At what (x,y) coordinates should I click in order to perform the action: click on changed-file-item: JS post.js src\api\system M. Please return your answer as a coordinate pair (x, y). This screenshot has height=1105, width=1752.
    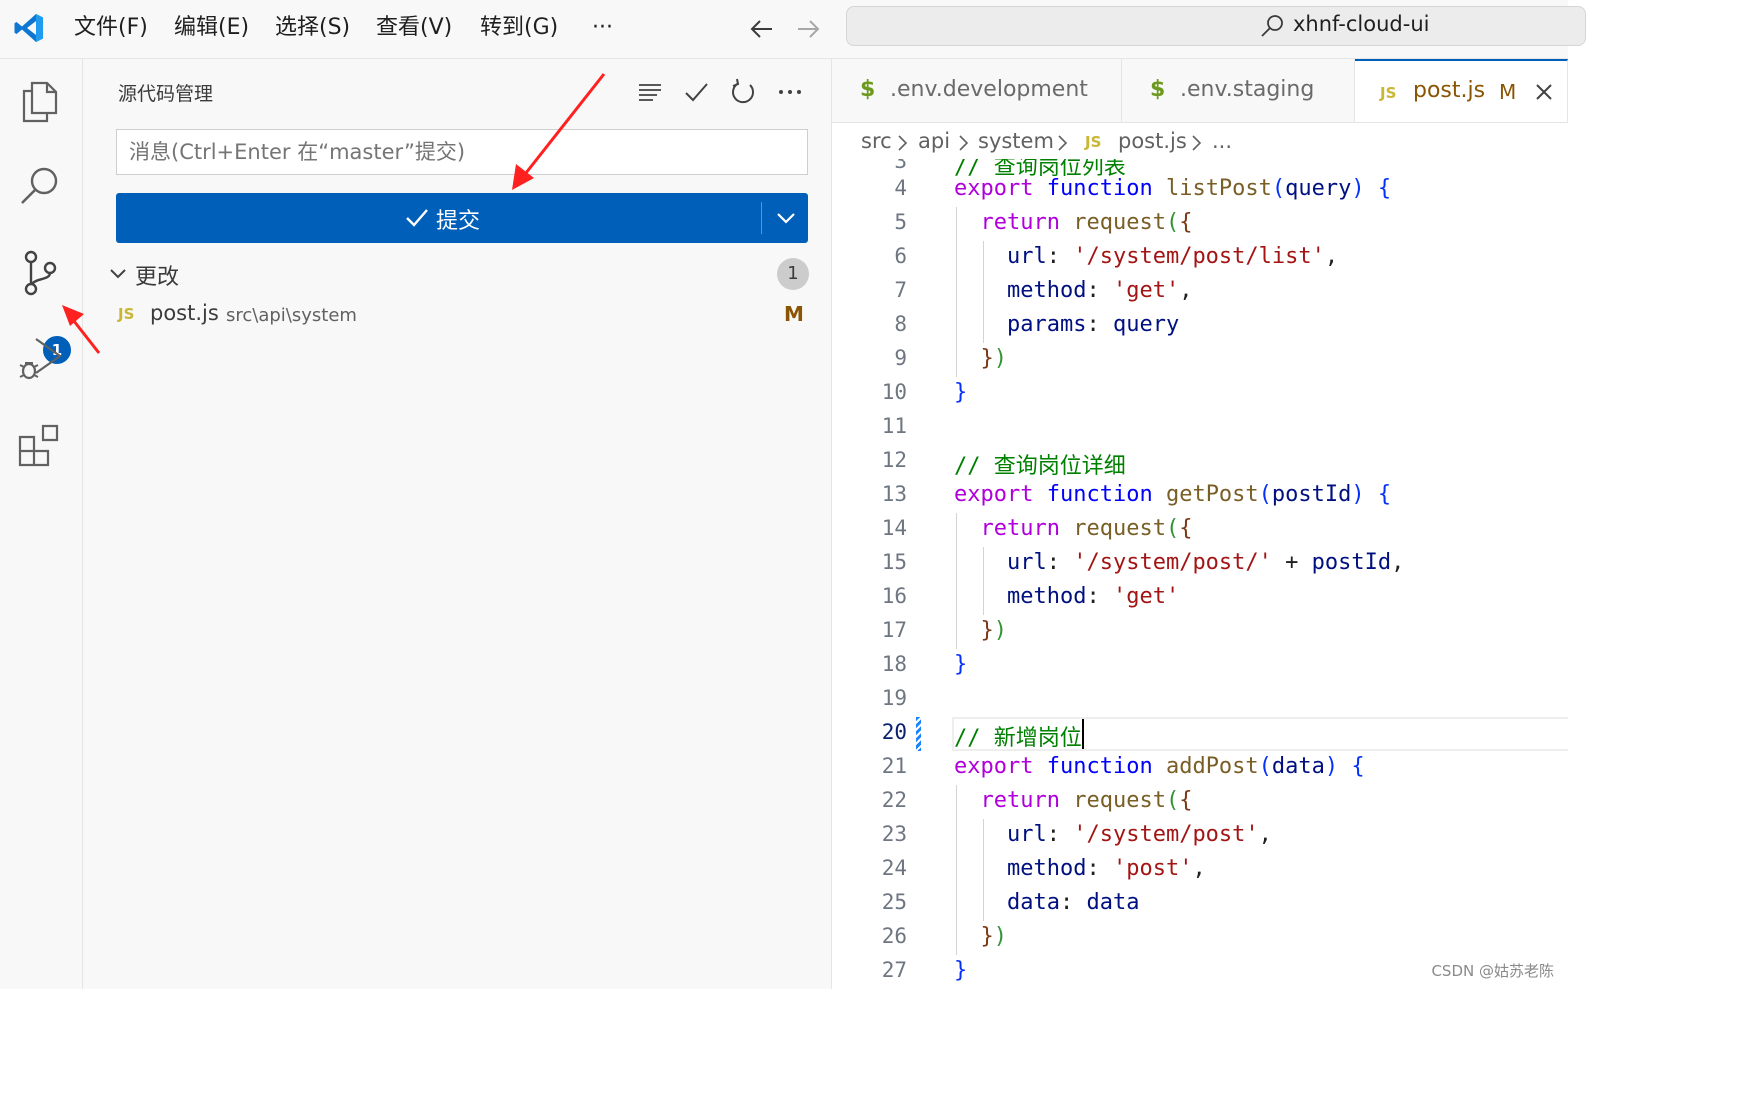
    Looking at the image, I should click on (463, 316).